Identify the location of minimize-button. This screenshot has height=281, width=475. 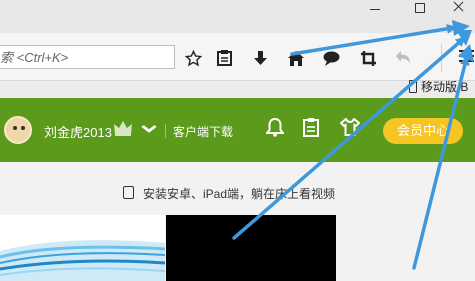
(376, 9).